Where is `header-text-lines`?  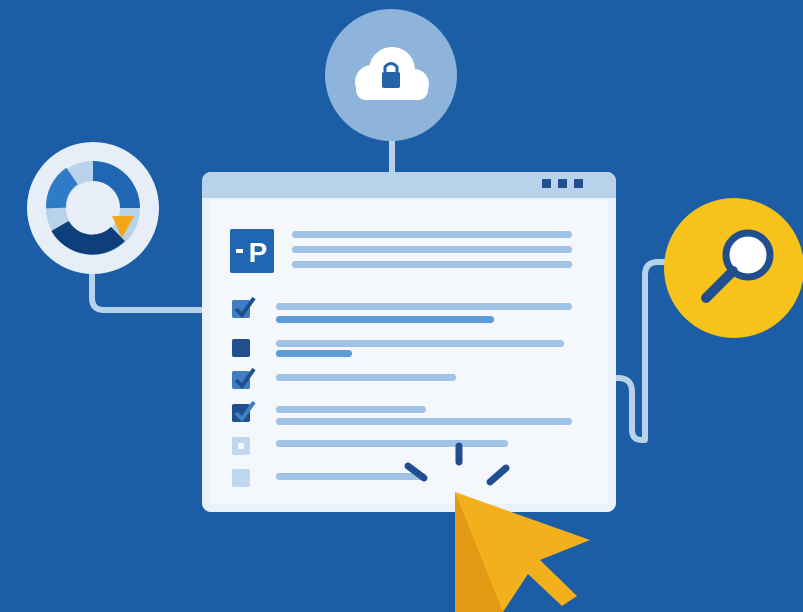
header-text-lines is located at coordinates (432, 249).